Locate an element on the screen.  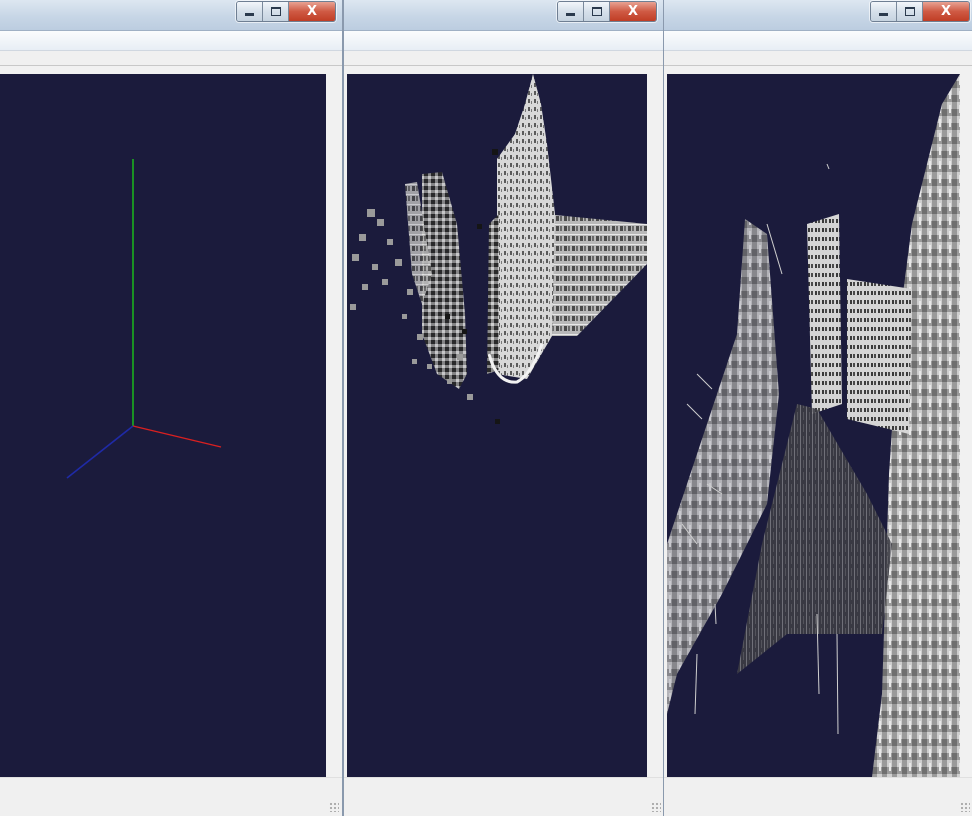
facade-wing is located at coordinates (596, 275).